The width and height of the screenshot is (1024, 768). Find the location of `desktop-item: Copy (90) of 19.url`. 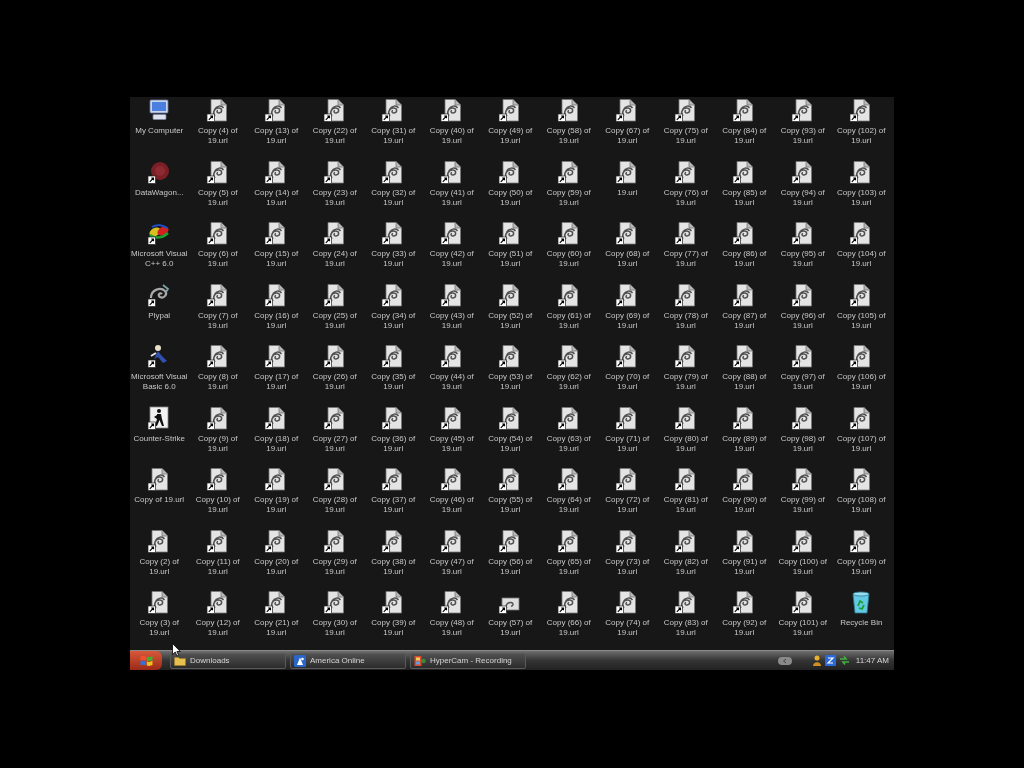

desktop-item: Copy (90) of 19.url is located at coordinates (744, 490).